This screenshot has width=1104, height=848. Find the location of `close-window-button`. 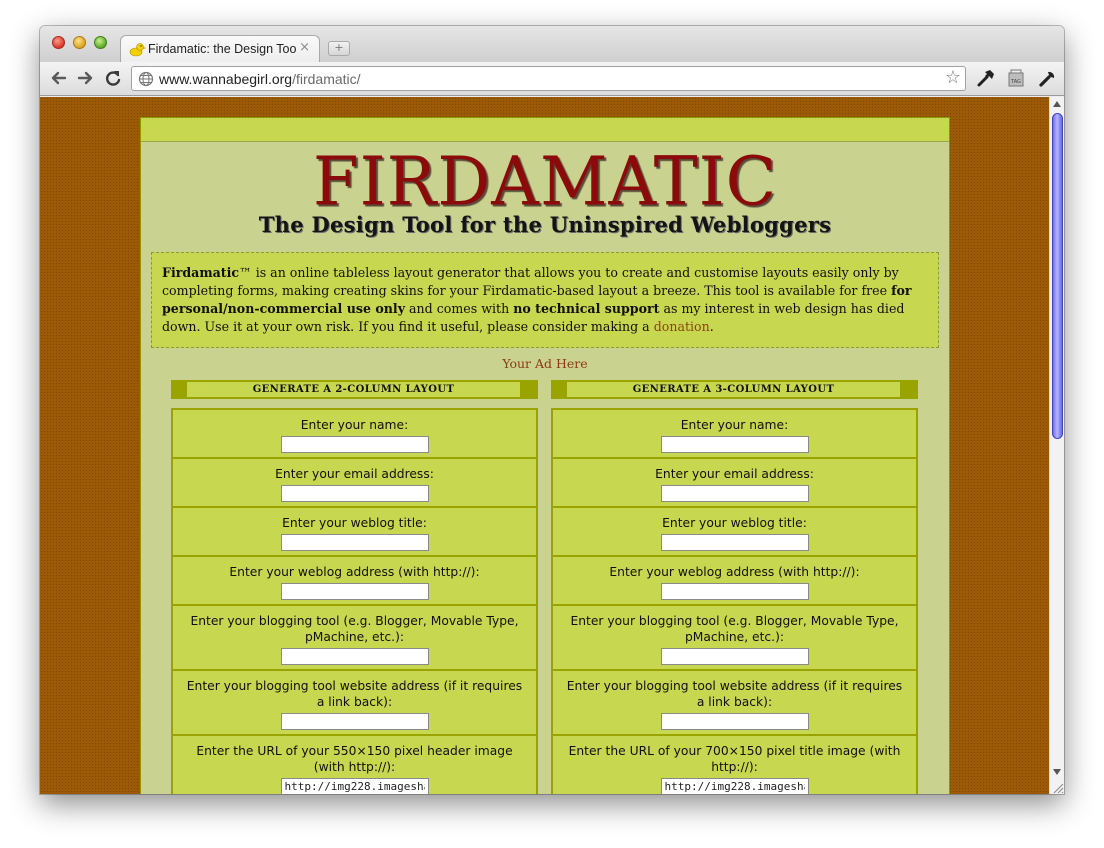

close-window-button is located at coordinates (58, 42).